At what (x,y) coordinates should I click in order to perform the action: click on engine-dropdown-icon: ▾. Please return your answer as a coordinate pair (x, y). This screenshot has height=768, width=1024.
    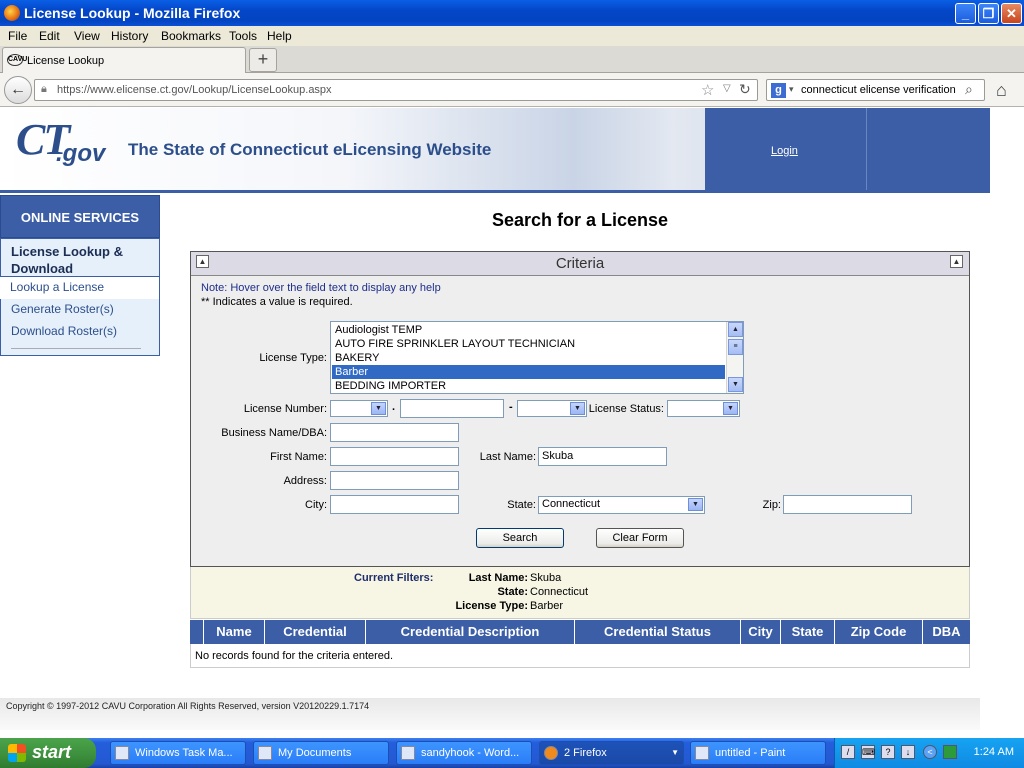
    Looking at the image, I should click on (791, 89).